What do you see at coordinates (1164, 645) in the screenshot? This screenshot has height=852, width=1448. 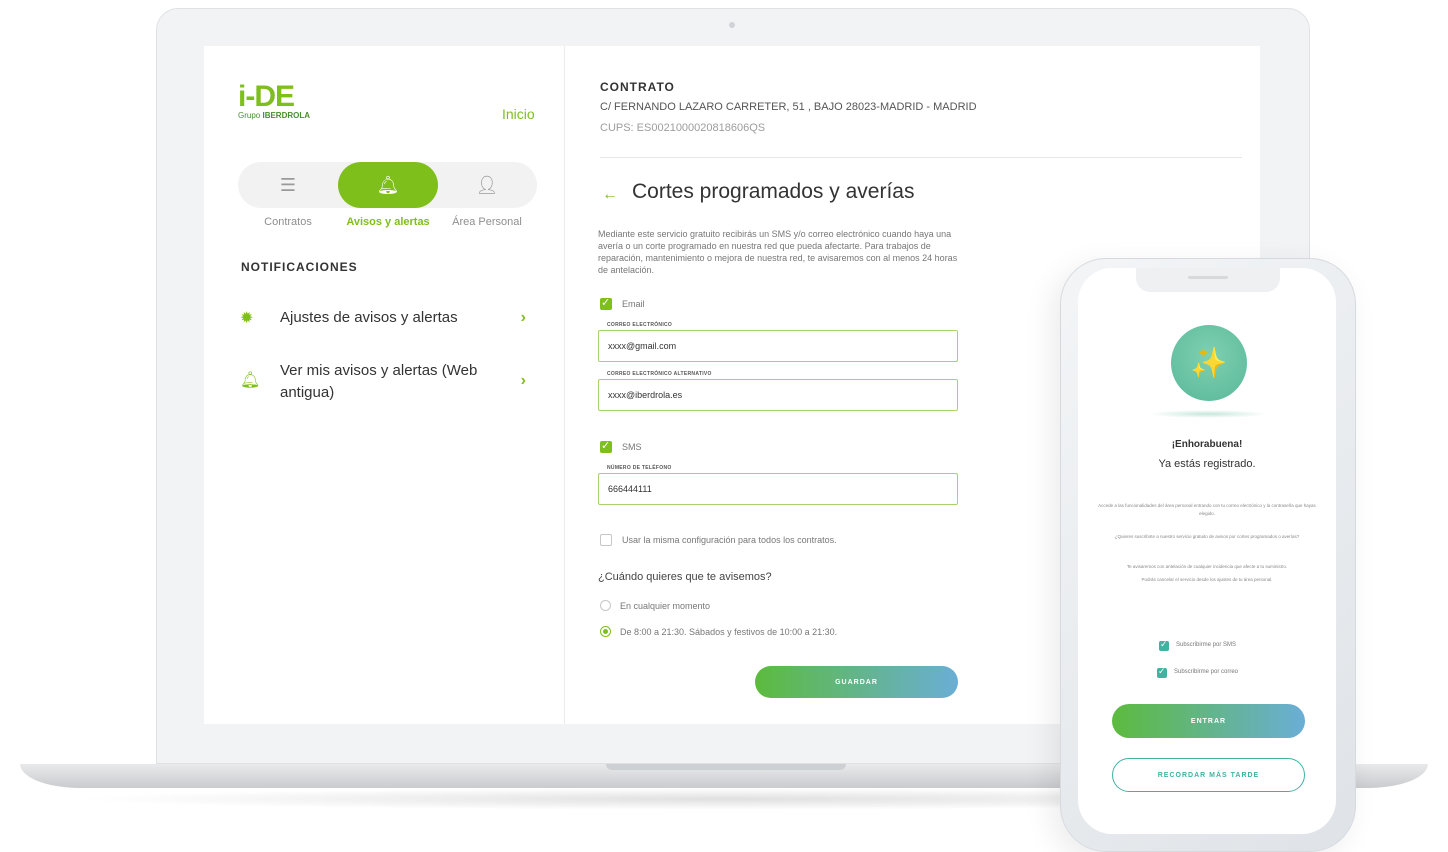 I see `subscribe-sms-checkbox` at bounding box center [1164, 645].